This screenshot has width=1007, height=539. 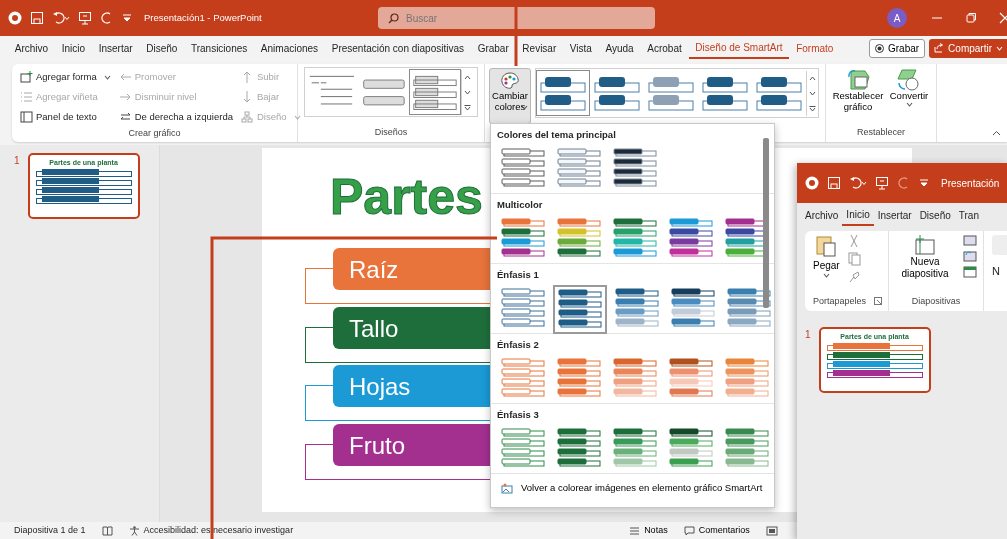 I want to click on ribbon-tab: Ayuda, so click(x=619, y=48).